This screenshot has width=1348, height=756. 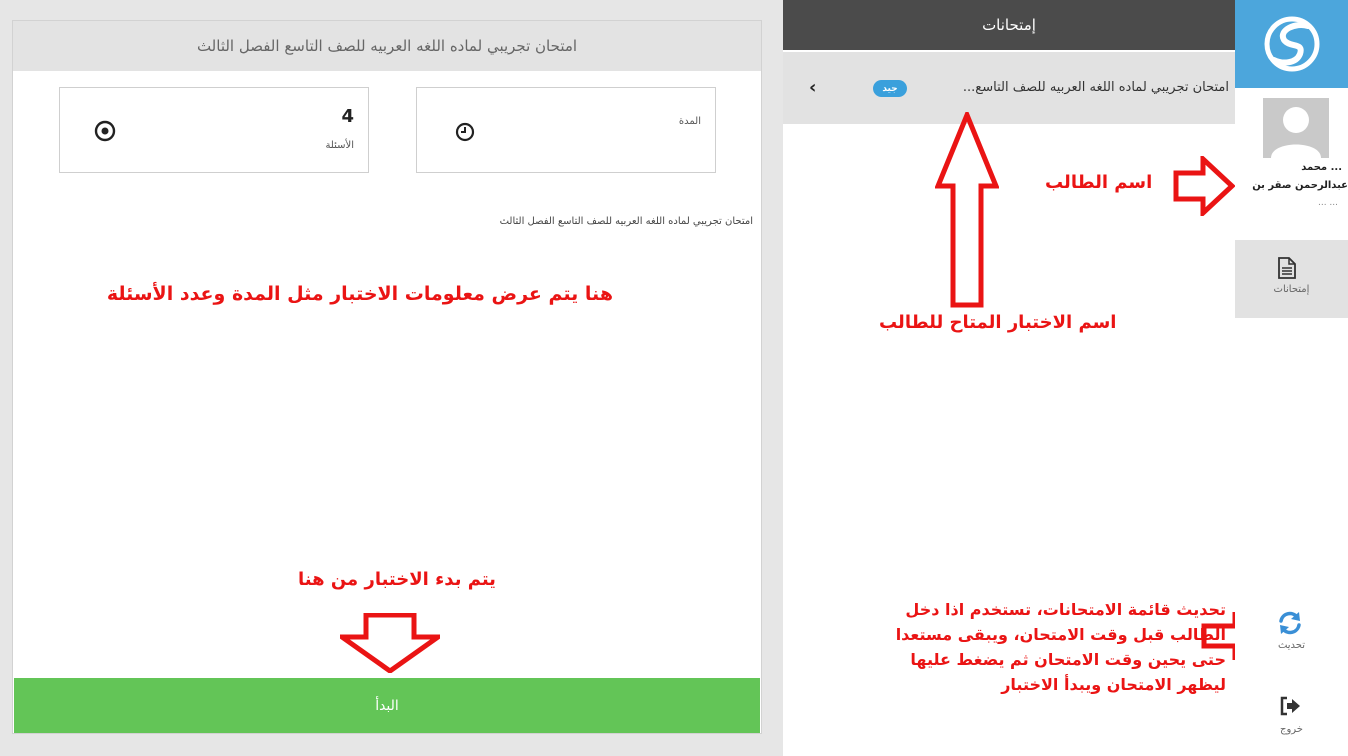 I want to click on logout-button: خروج, so click(x=1291, y=716).